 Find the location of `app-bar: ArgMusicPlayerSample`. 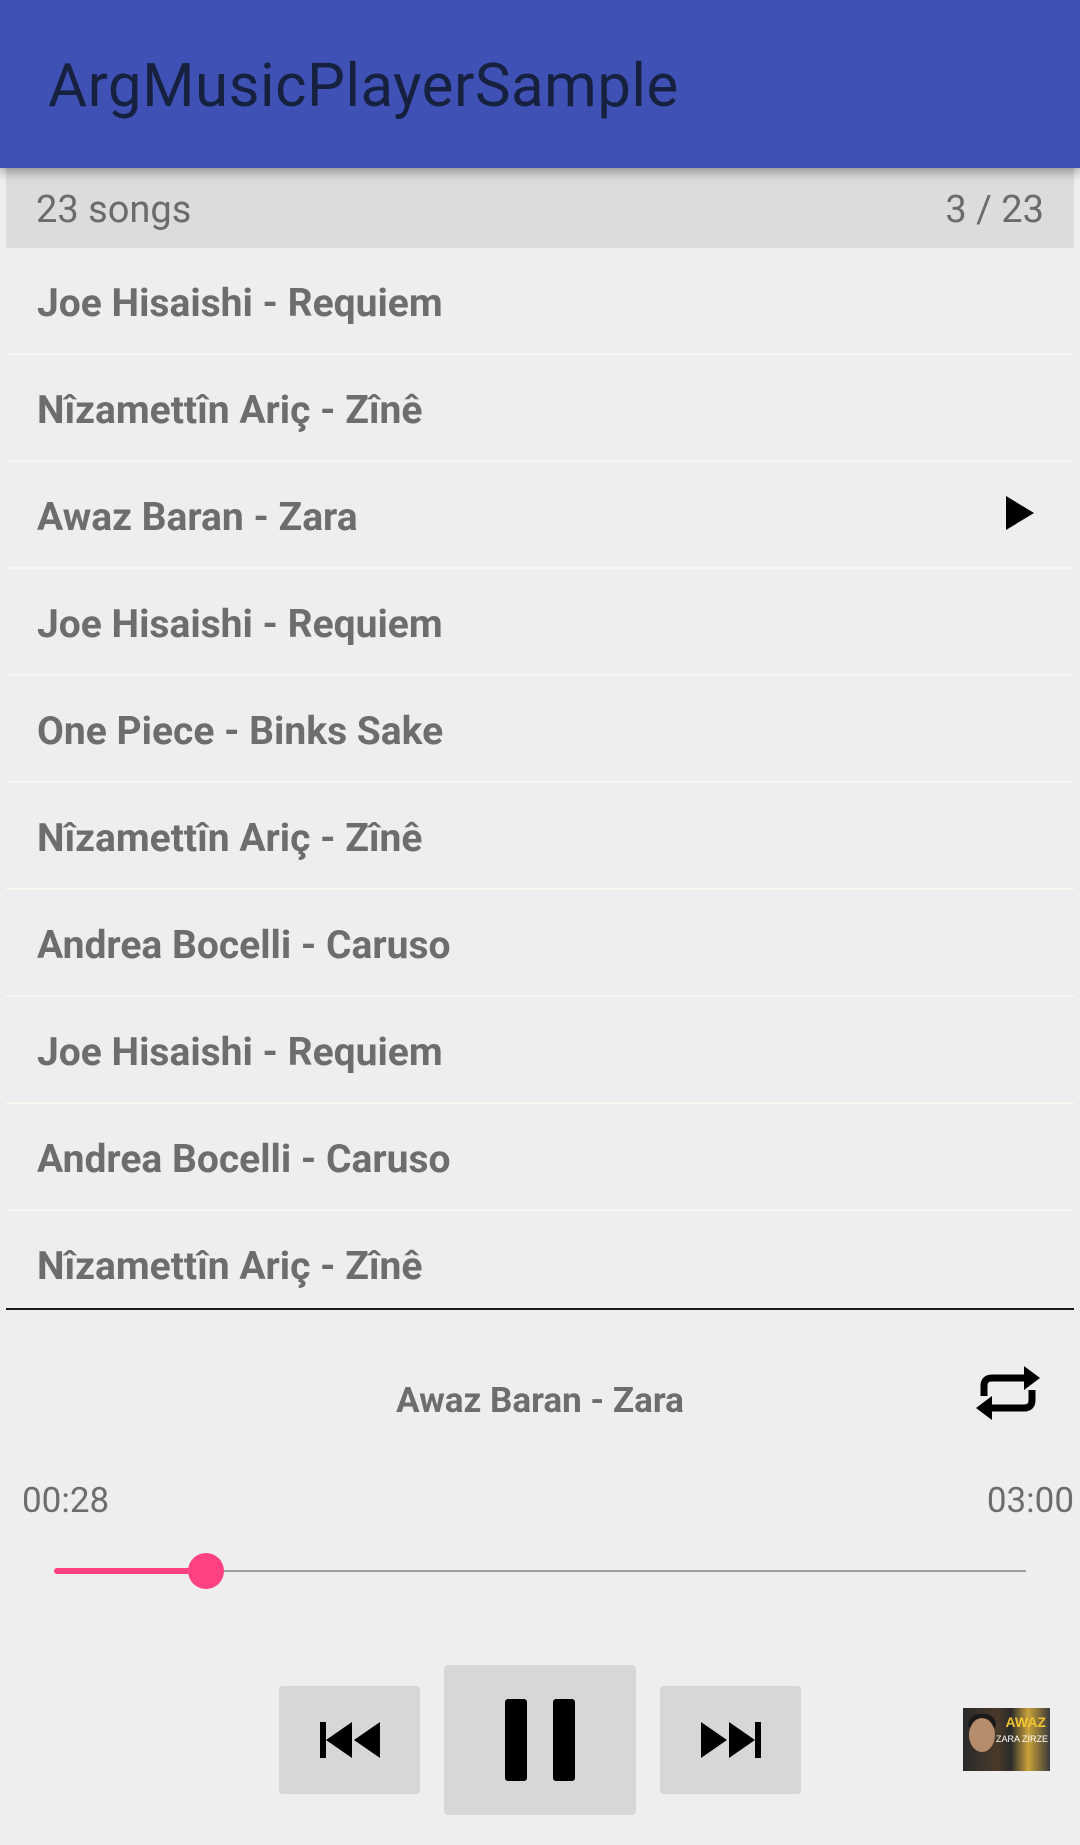

app-bar: ArgMusicPlayerSample is located at coordinates (540, 84).